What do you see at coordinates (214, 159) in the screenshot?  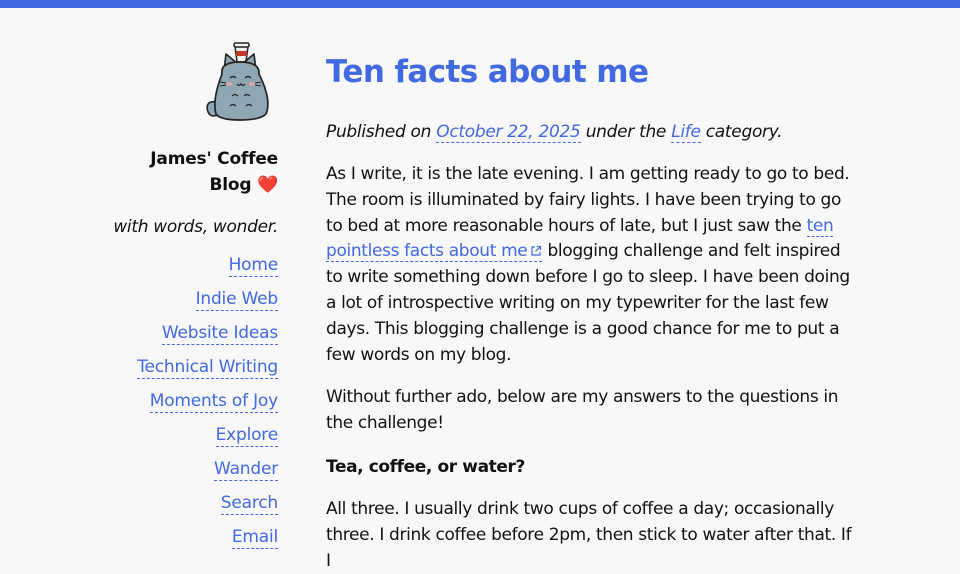 I see `site-title-line1: James' Coffee` at bounding box center [214, 159].